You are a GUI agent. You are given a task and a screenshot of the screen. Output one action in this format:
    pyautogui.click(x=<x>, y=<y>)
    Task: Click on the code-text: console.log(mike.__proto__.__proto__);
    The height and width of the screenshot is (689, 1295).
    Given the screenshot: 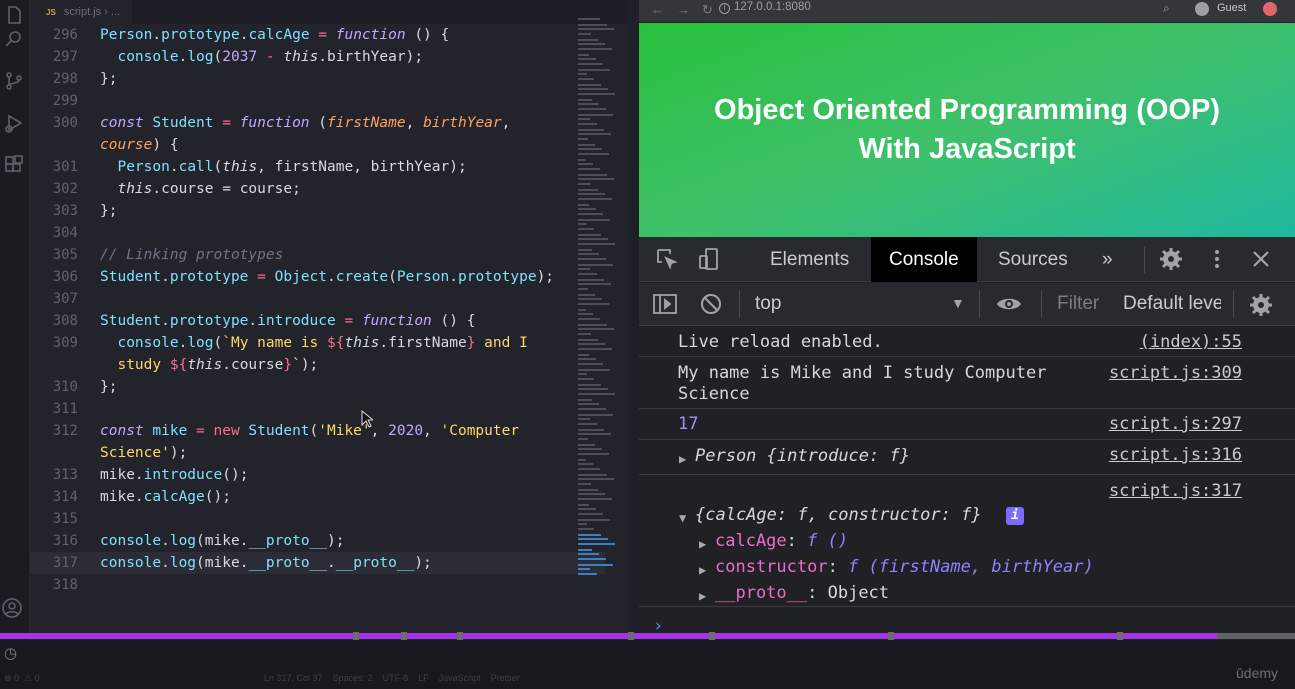 What is the action you would take?
    pyautogui.click(x=266, y=563)
    